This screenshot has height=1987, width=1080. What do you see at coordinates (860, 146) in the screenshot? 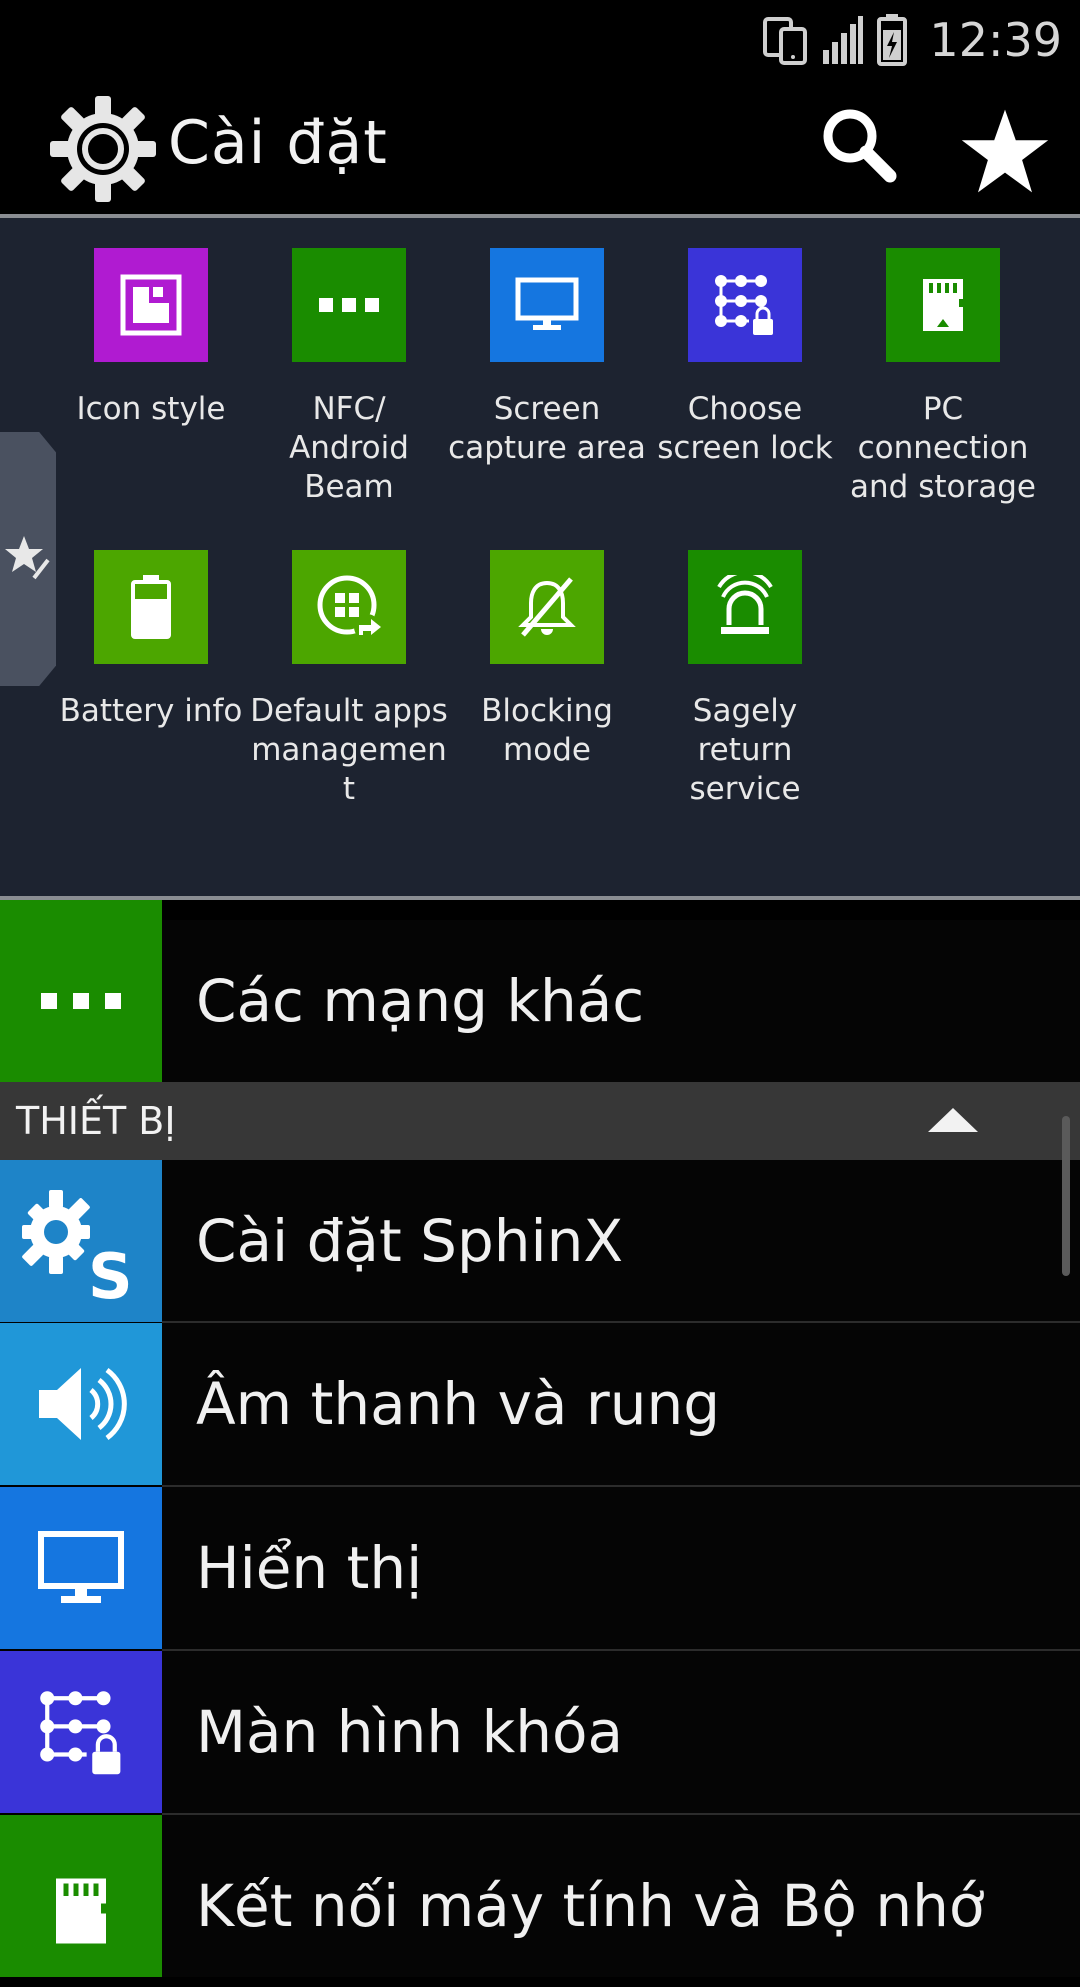
I see `search-icon` at bounding box center [860, 146].